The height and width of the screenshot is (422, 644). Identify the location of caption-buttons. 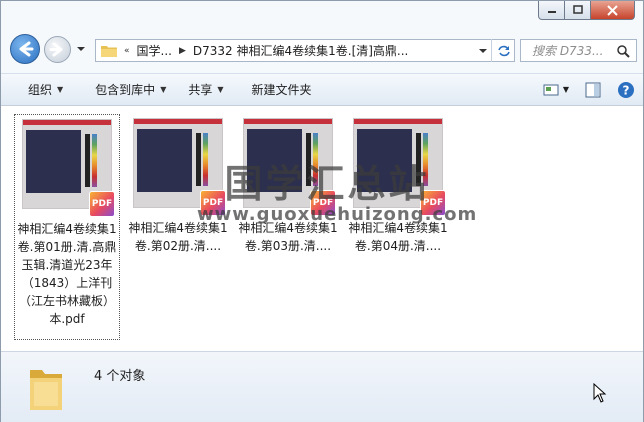
(586, 10).